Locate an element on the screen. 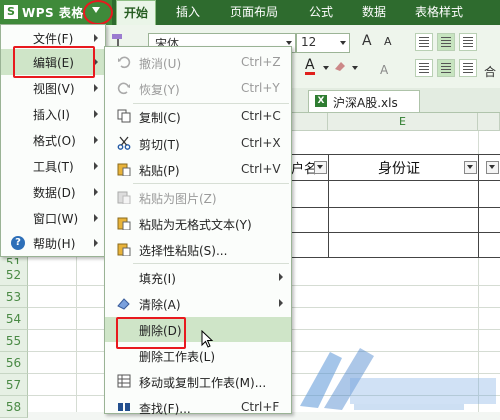 This screenshot has width=500, height=420. menu-item-window: 窗口(W) is located at coordinates (53, 218).